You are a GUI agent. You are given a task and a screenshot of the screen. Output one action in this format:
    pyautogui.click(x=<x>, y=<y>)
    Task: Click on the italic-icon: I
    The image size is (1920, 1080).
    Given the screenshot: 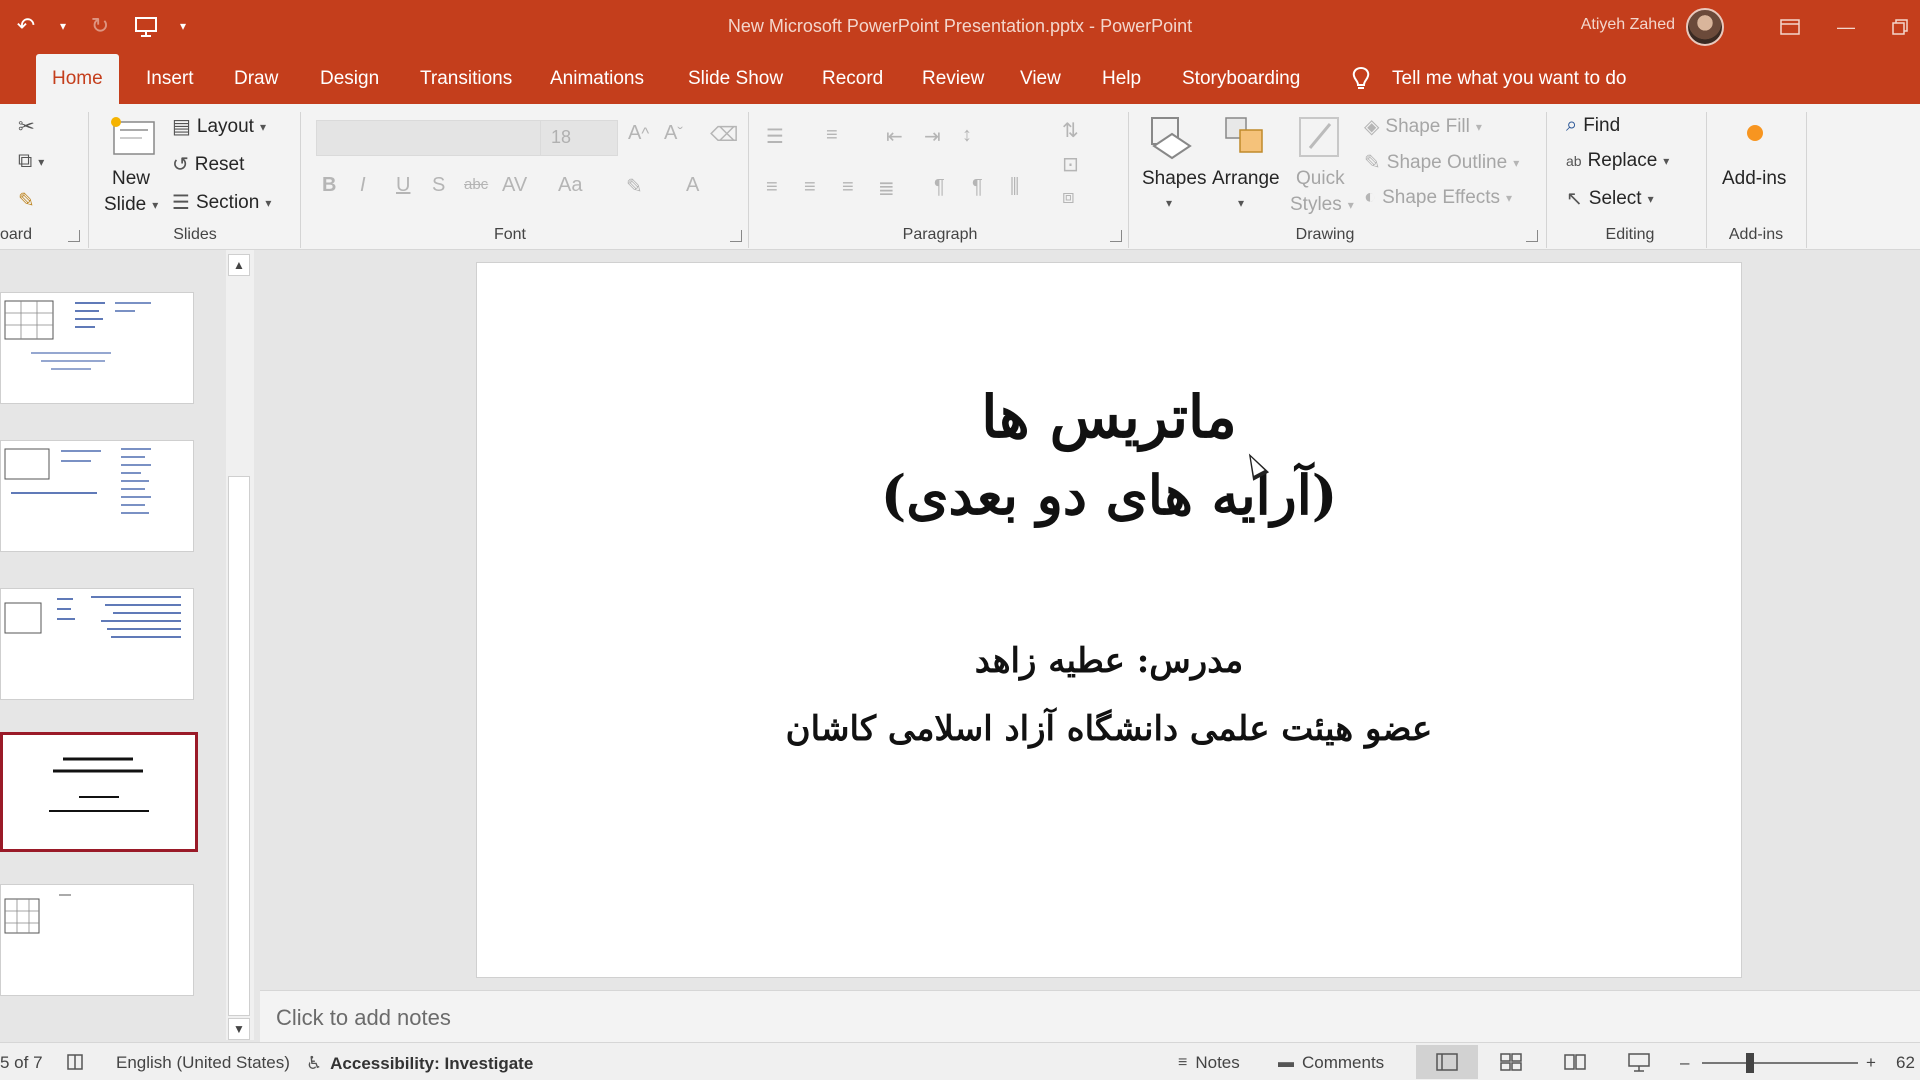 What is the action you would take?
    pyautogui.click(x=363, y=185)
    